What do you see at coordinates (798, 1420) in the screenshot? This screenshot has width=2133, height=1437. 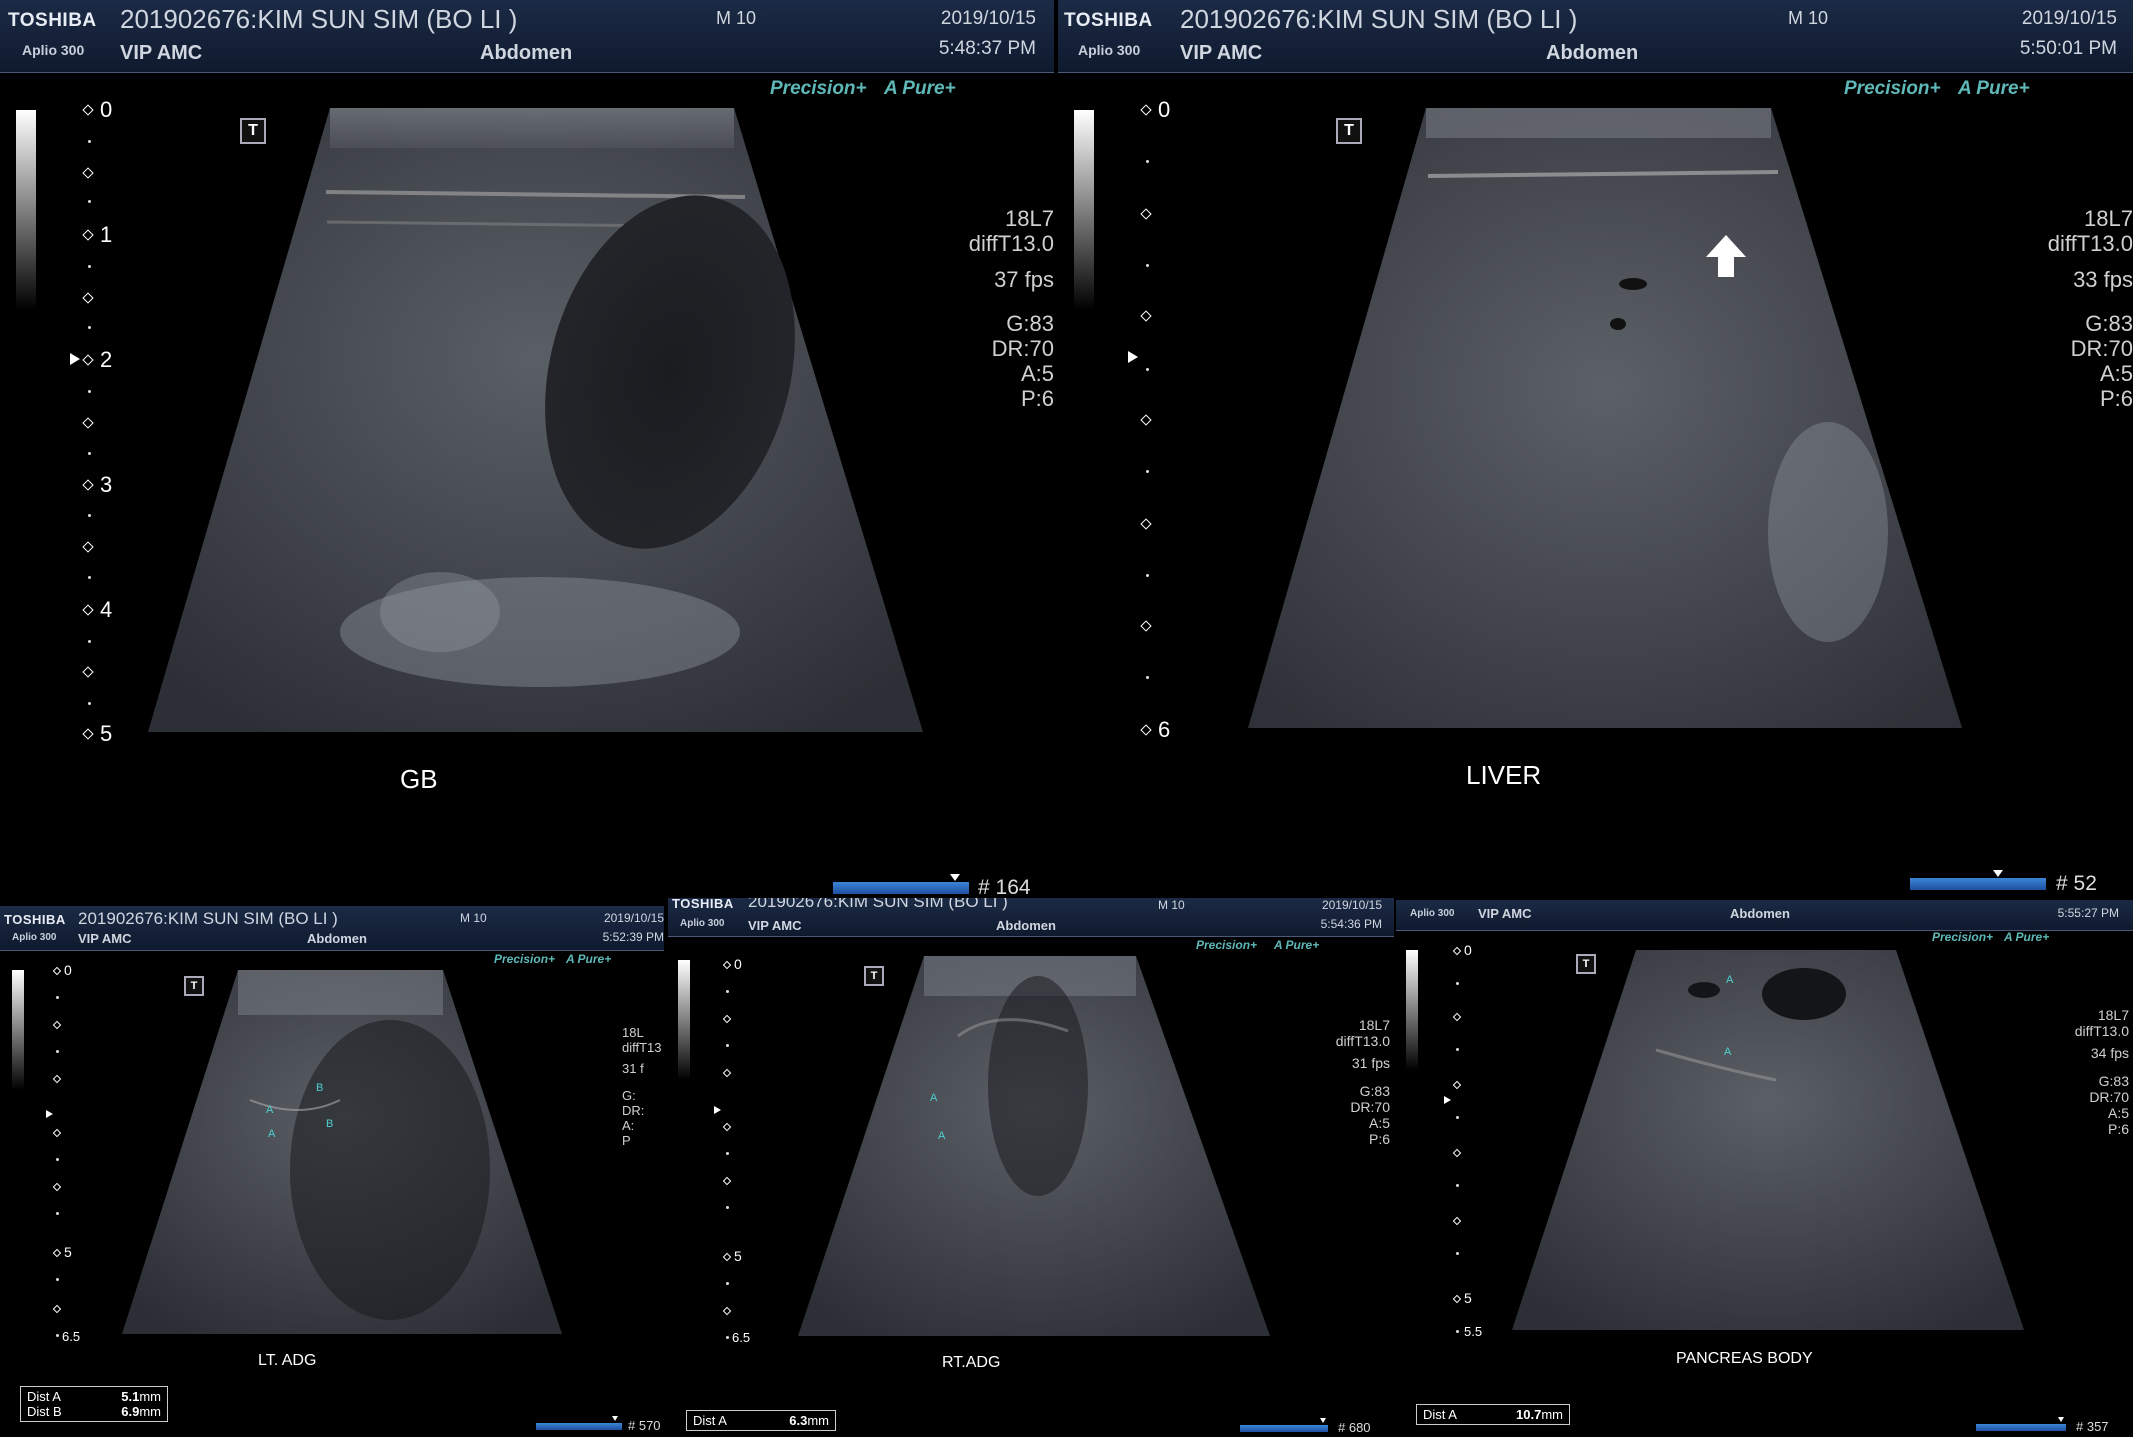 I see `measurement-value: 6.3` at bounding box center [798, 1420].